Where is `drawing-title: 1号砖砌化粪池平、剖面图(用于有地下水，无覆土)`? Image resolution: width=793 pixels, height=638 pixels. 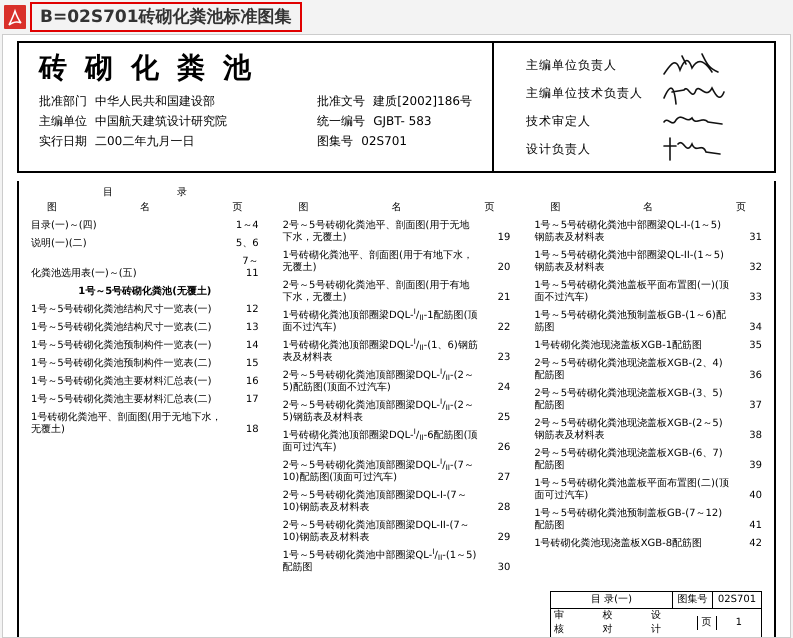
drawing-title: 1号砖砌化粪池平、剖面图(用于有地下水，无覆土) is located at coordinates (378, 262).